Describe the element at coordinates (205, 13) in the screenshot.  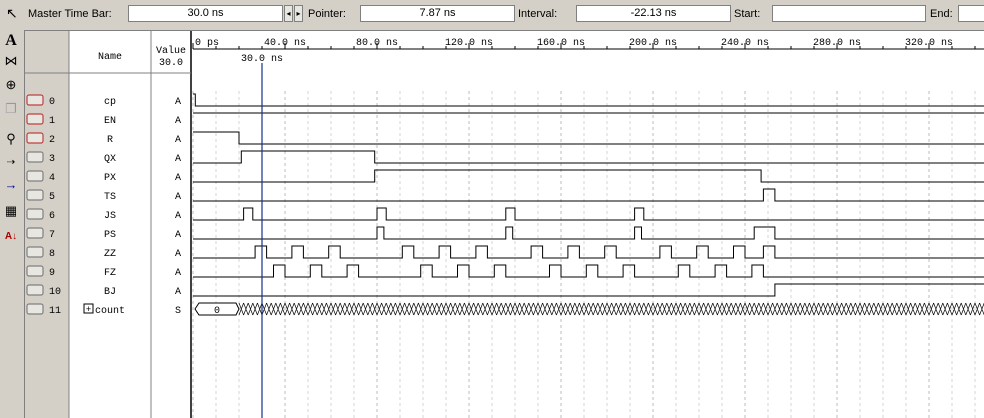
I see `master-time-bar-field: 30.0 ns` at that location.